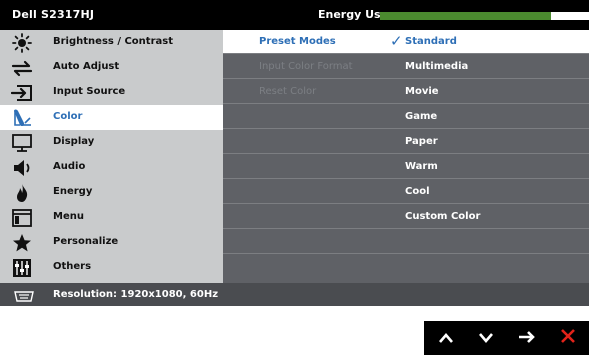 The width and height of the screenshot is (589, 355). I want to click on title-bar: Dell S2317HJ Energy Use, so click(294, 15).